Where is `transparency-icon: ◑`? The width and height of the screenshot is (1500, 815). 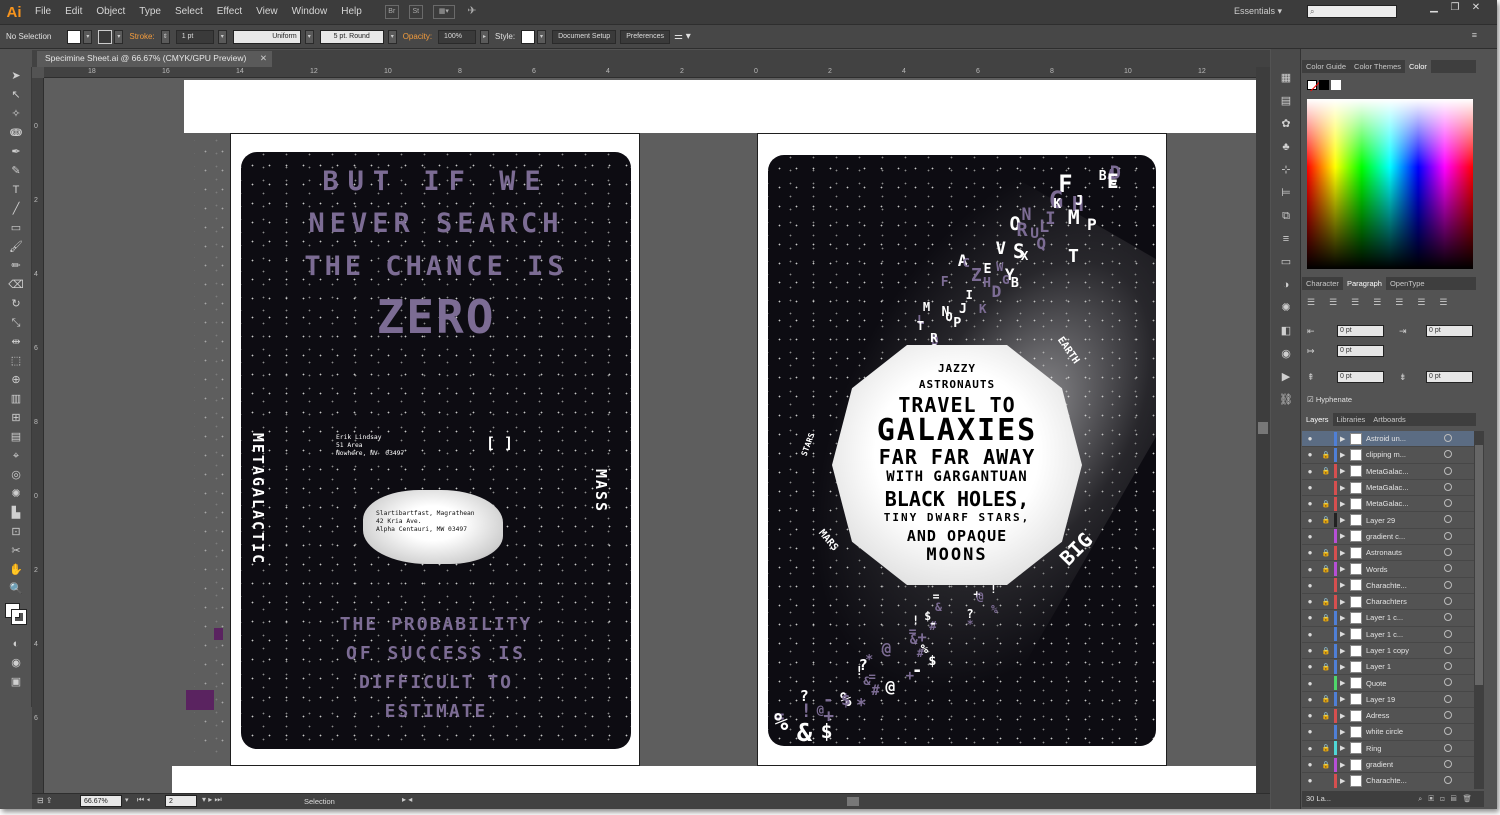
transparency-icon: ◑ is located at coordinates (1286, 285).